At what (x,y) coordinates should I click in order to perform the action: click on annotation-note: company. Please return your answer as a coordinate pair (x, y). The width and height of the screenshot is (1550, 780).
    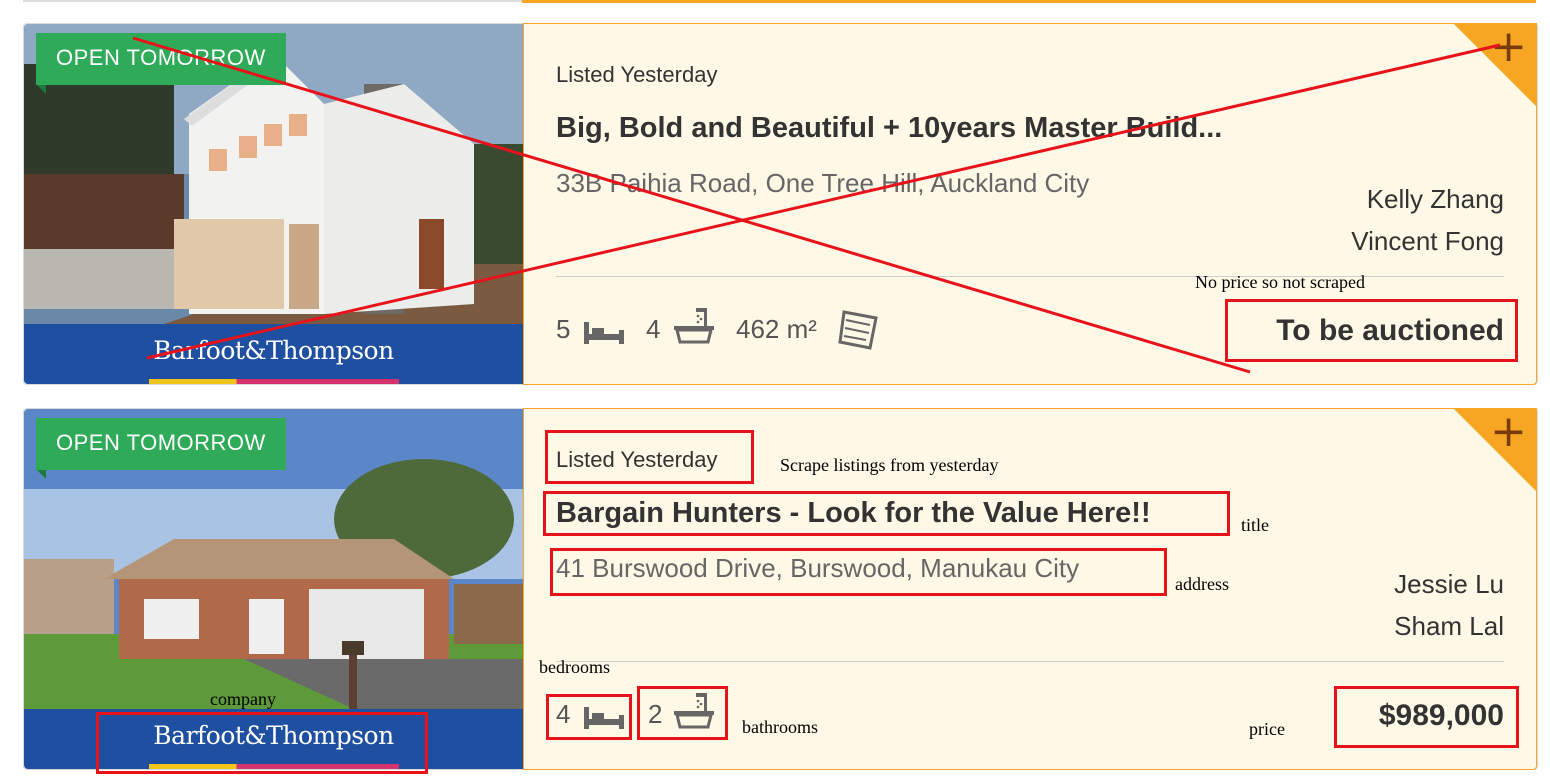
    Looking at the image, I should click on (243, 699).